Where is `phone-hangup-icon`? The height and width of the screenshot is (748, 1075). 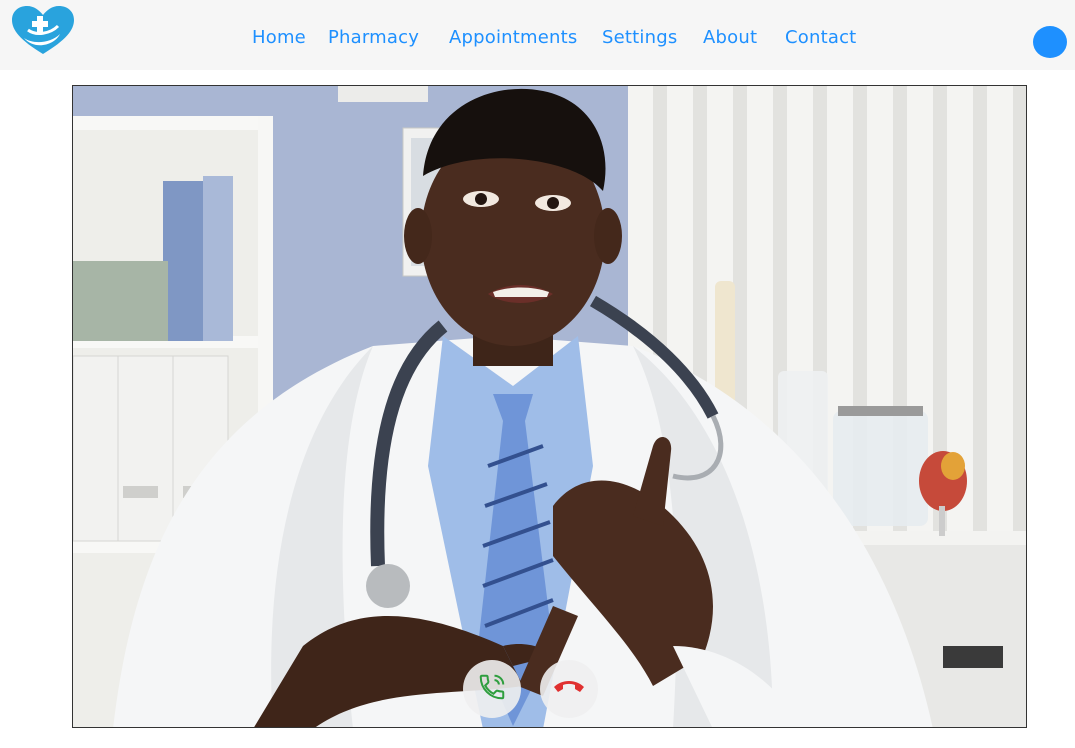 phone-hangup-icon is located at coordinates (569, 689).